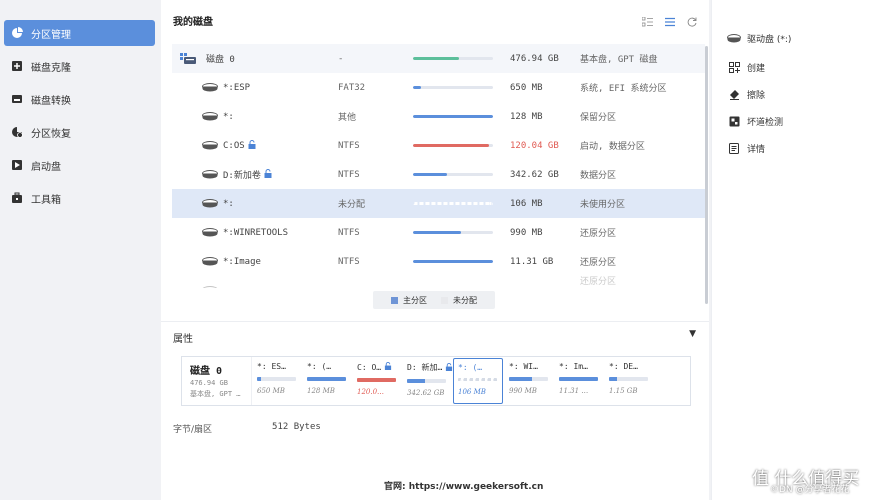 This screenshot has width=887, height=500. I want to click on legend-primary: 主分区, so click(409, 300).